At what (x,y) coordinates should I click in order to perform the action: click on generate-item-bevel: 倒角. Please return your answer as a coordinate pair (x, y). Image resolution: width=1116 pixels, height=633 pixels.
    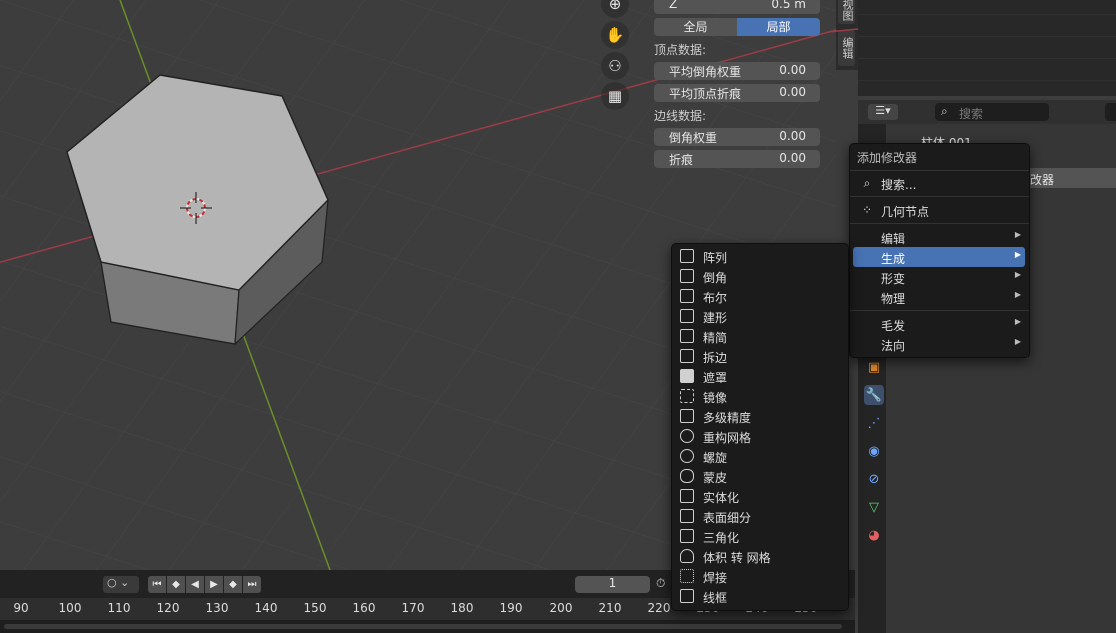
    Looking at the image, I should click on (760, 276).